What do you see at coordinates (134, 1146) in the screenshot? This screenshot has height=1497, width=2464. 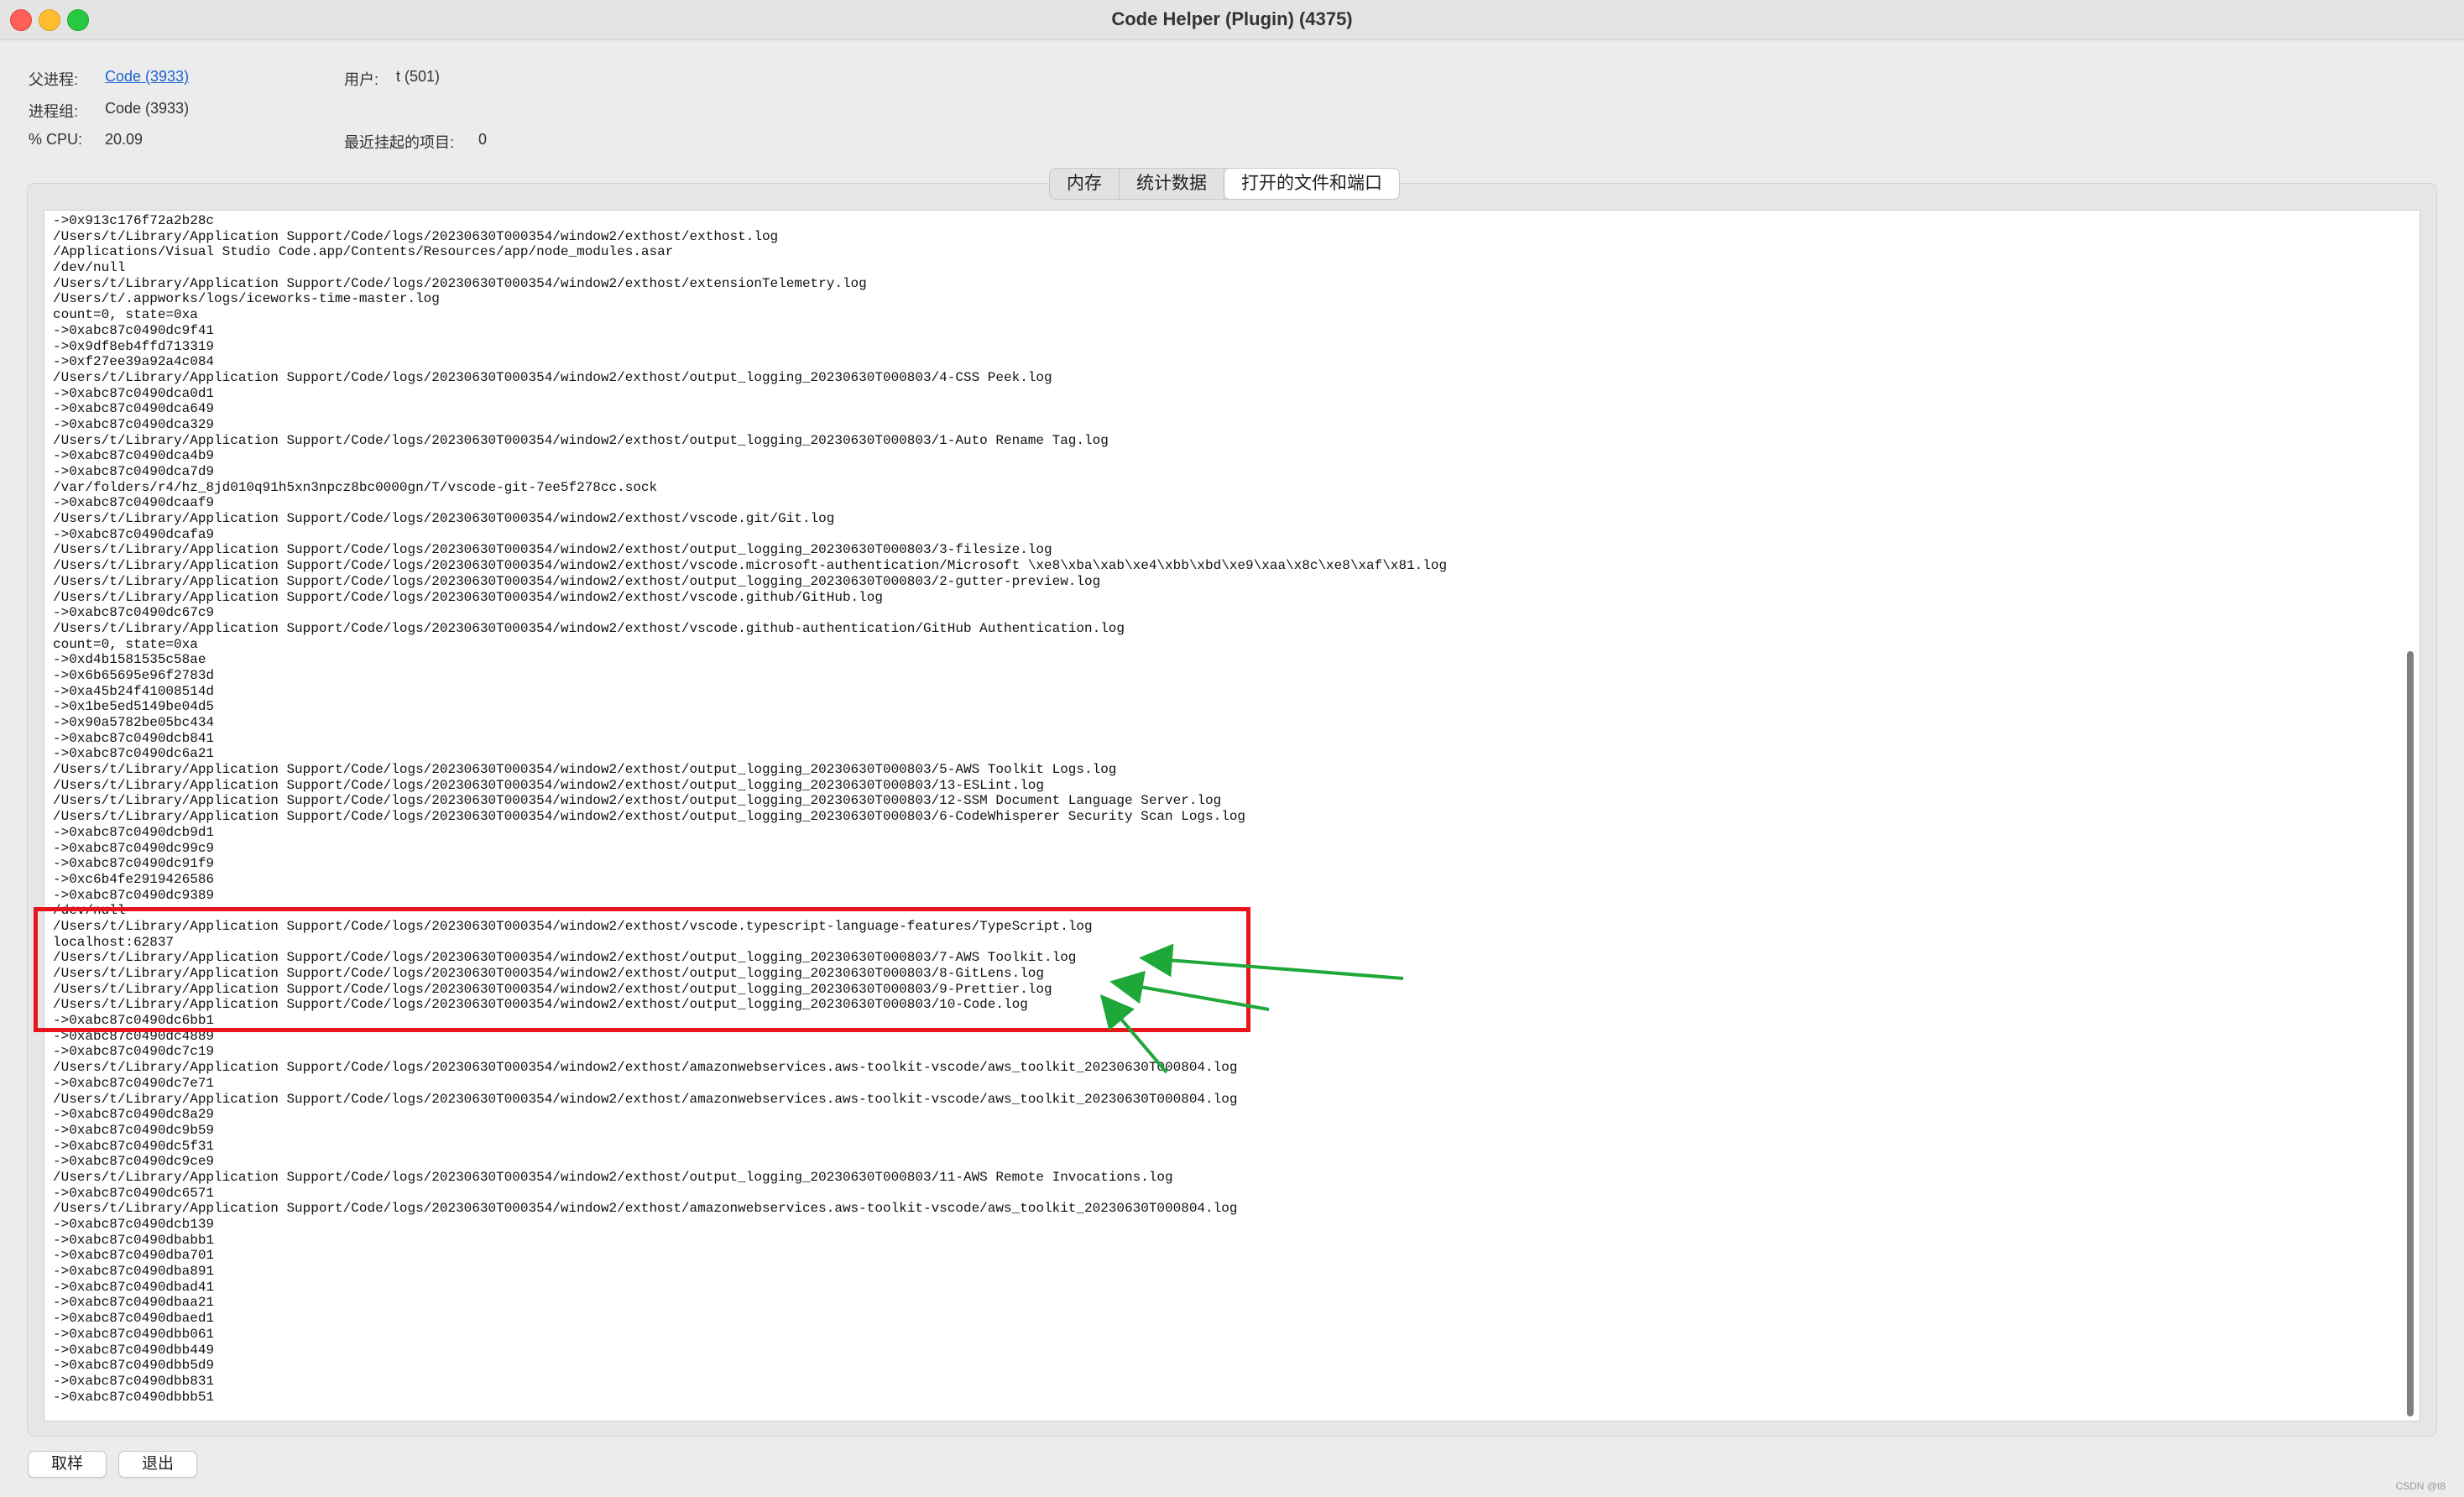 I see `open-file-line: ->0xabc87c0490dc5f31` at bounding box center [134, 1146].